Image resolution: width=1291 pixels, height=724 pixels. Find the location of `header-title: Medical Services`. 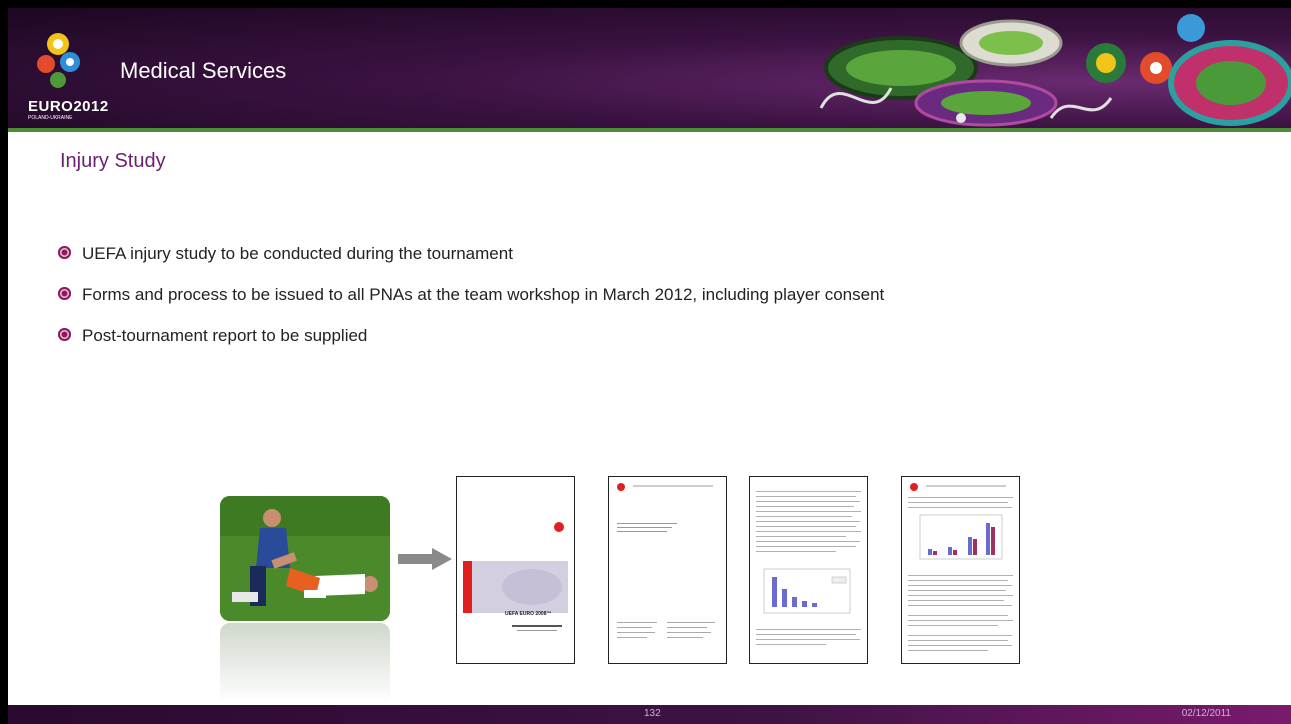

header-title: Medical Services is located at coordinates (203, 70).